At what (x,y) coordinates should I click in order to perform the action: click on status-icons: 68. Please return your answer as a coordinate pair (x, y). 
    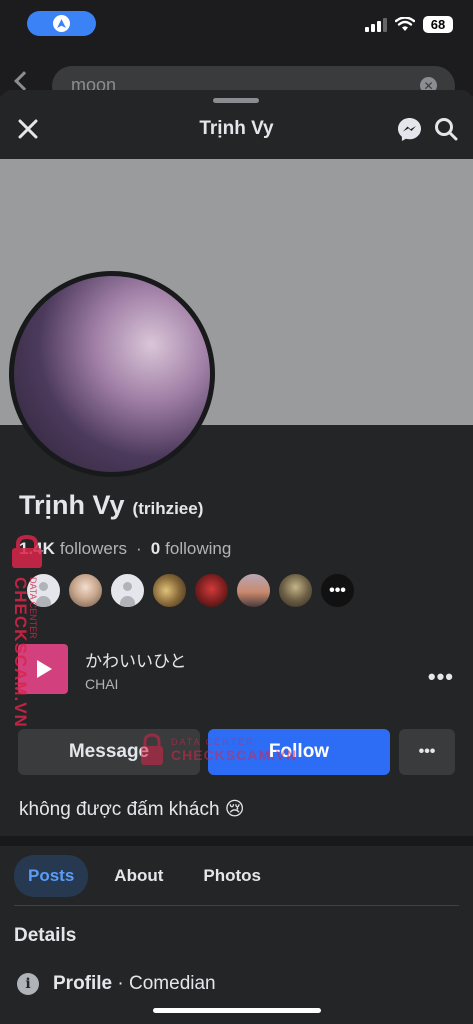
    Looking at the image, I should click on (409, 24).